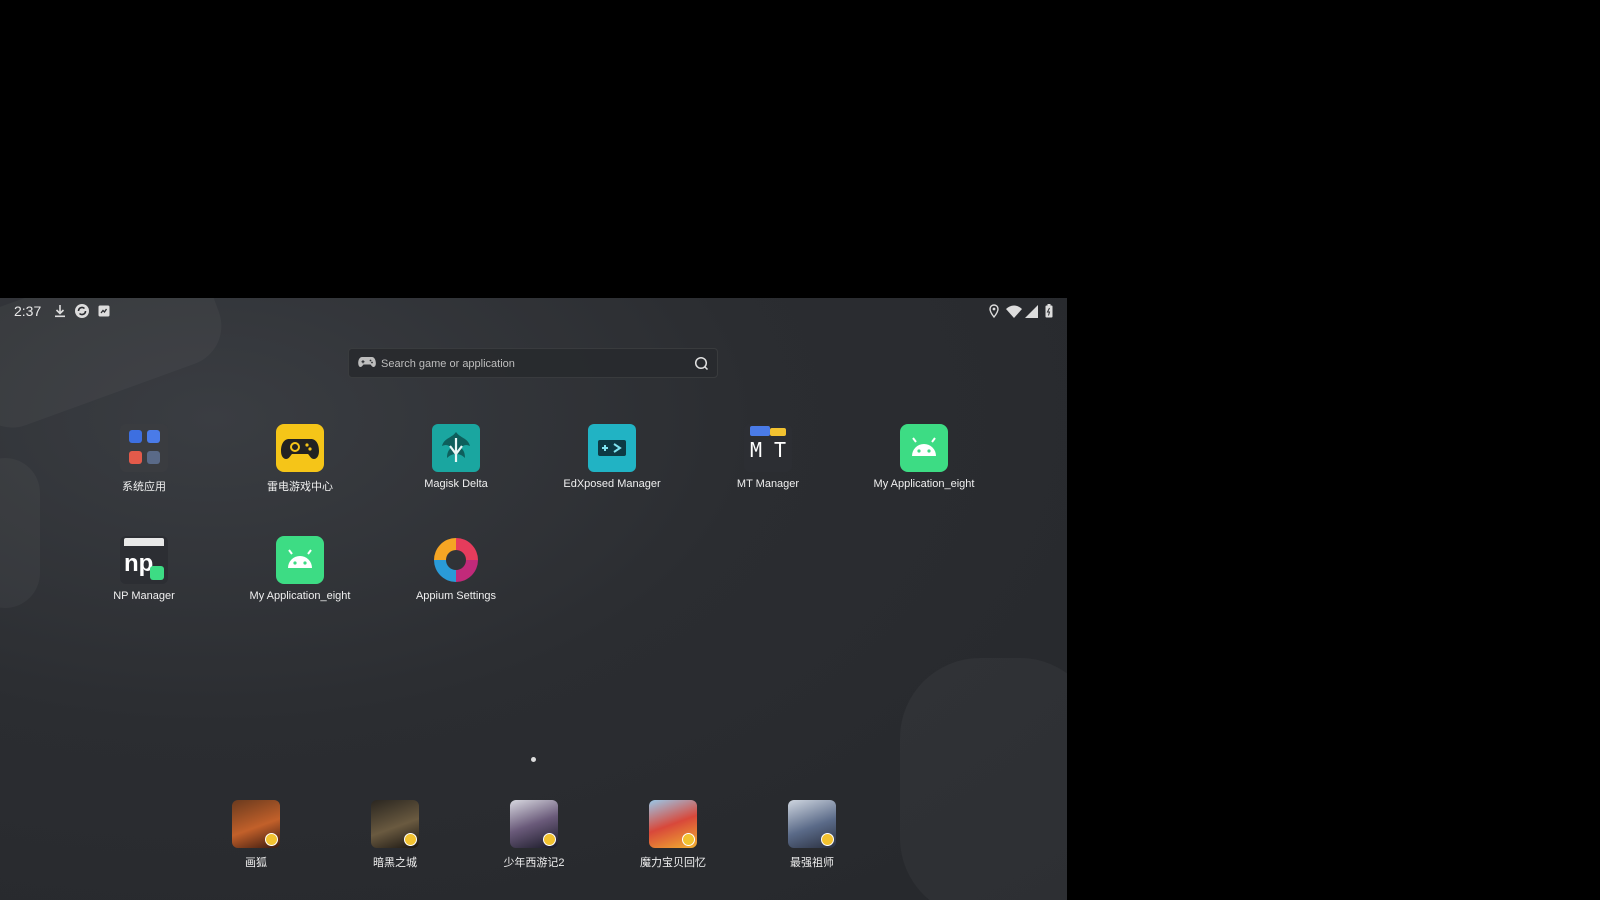 The width and height of the screenshot is (1600, 900). I want to click on app-system-apps: 系统应用, so click(144, 459).